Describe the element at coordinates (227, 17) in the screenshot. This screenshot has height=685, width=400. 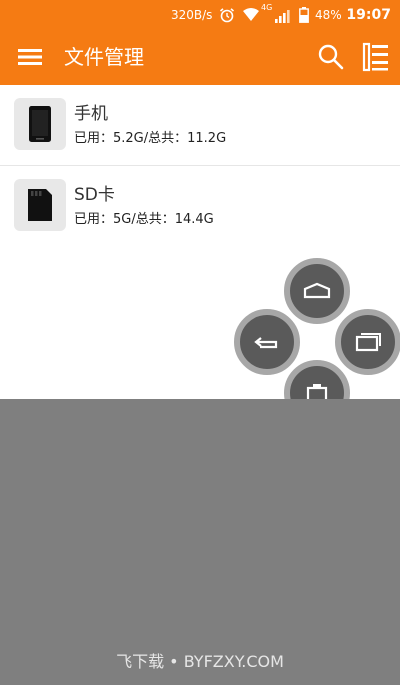
I see `alarm-icon` at that location.